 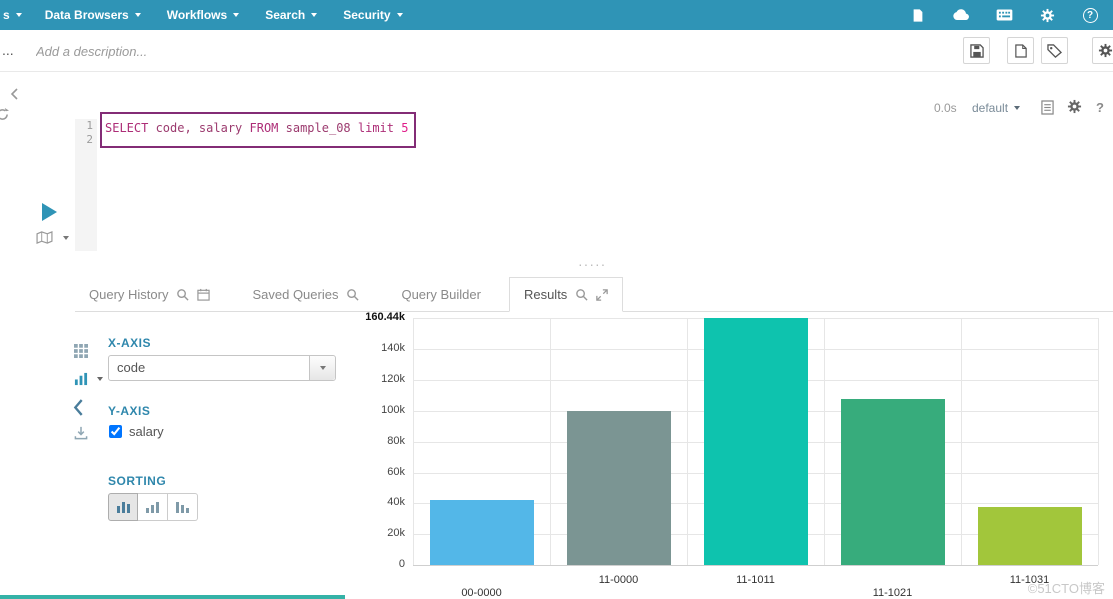 I want to click on x-tick-label: 00-0000, so click(x=481, y=593).